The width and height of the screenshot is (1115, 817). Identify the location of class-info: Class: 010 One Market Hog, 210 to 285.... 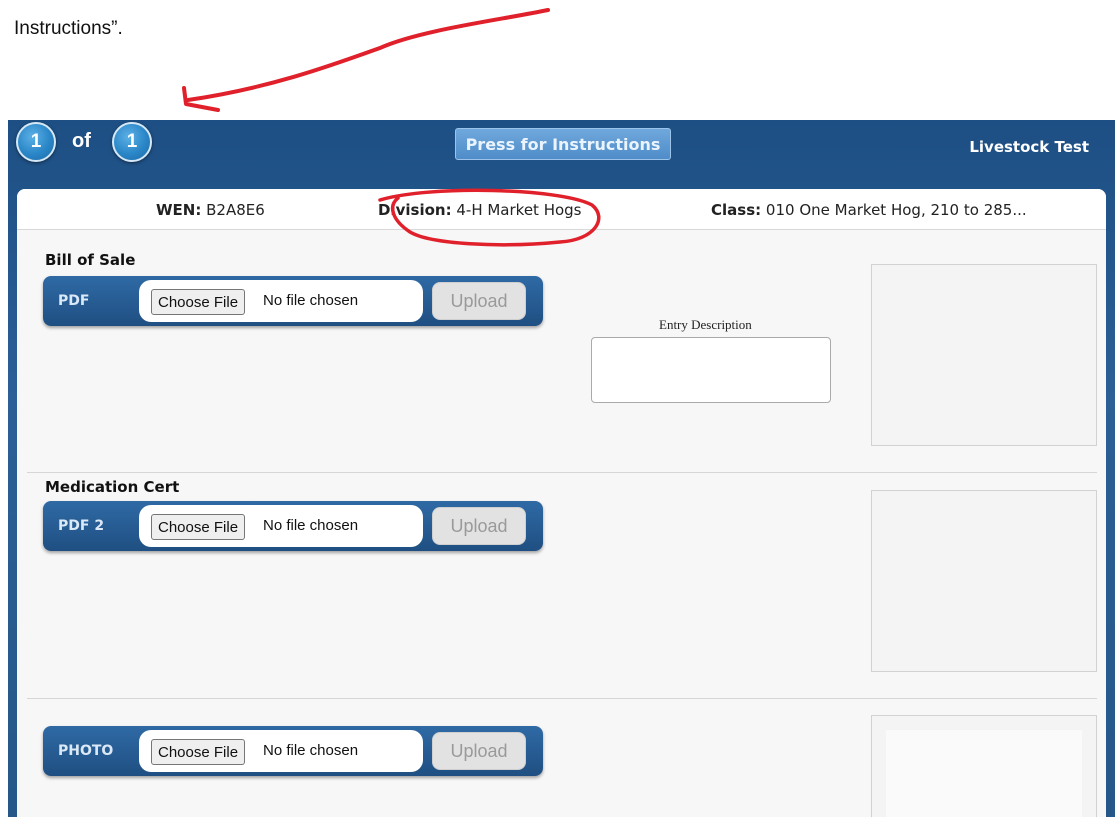
(869, 210).